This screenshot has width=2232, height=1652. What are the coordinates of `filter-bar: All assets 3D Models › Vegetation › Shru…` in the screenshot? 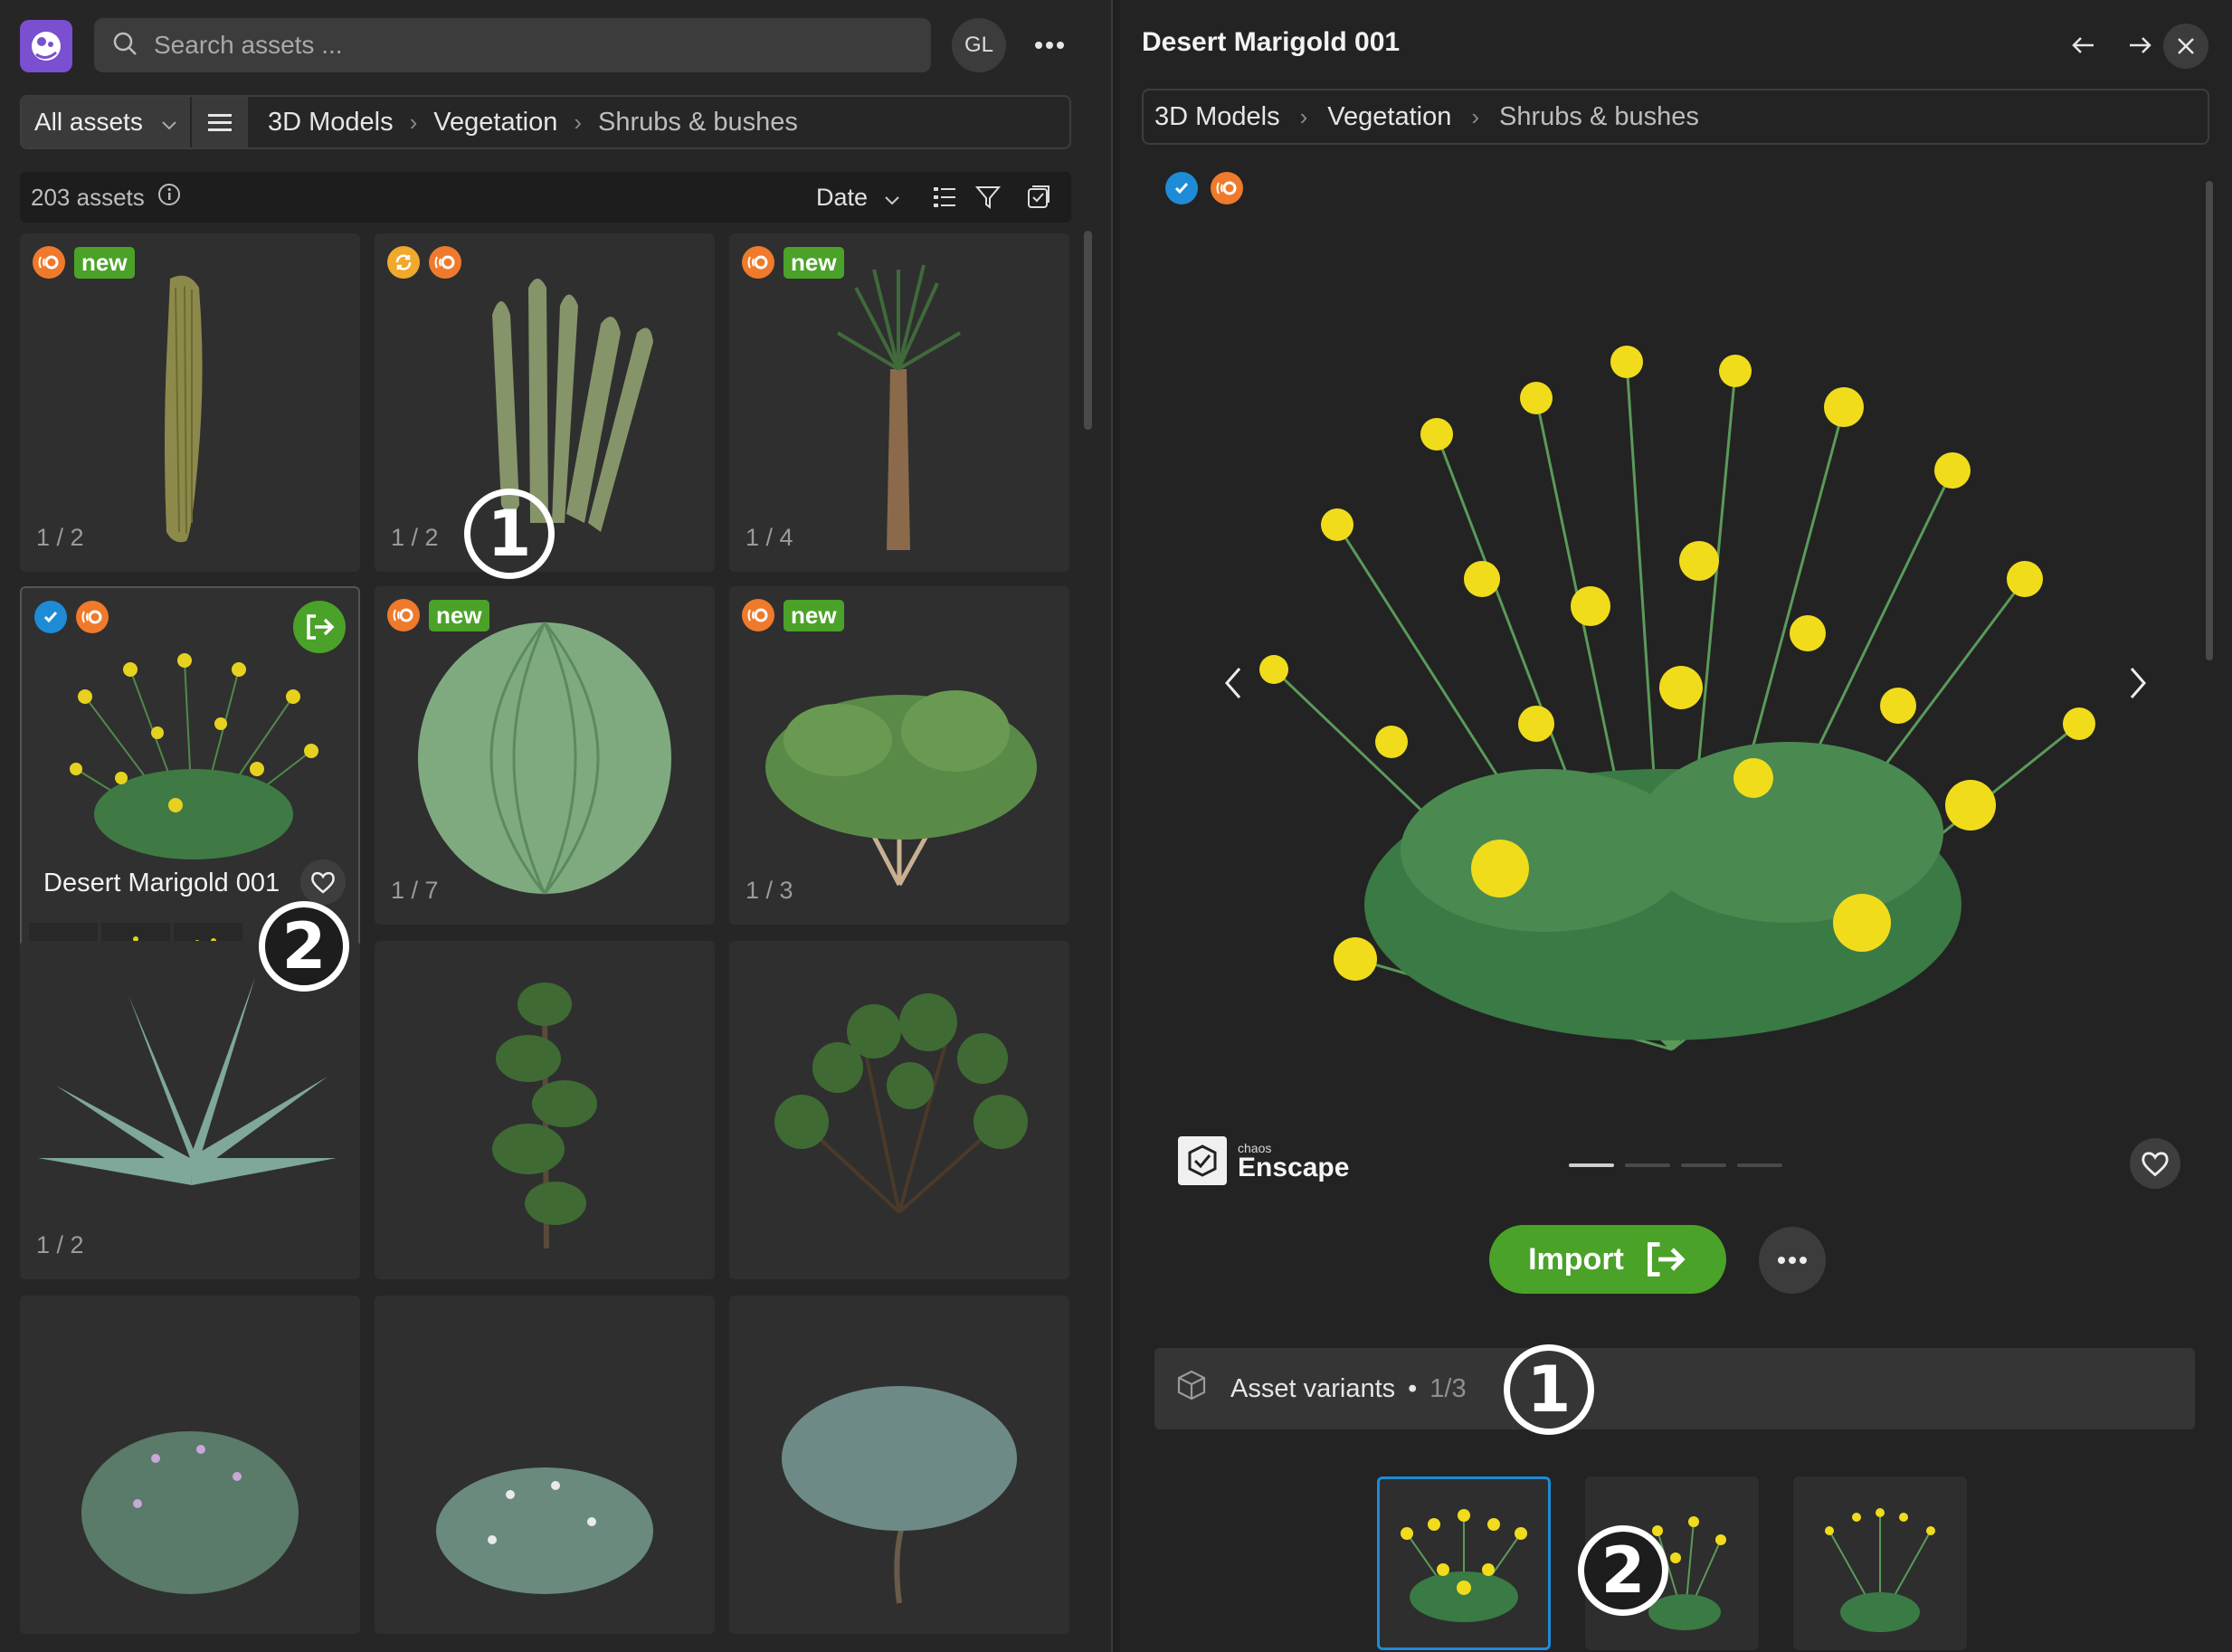 It's located at (545, 122).